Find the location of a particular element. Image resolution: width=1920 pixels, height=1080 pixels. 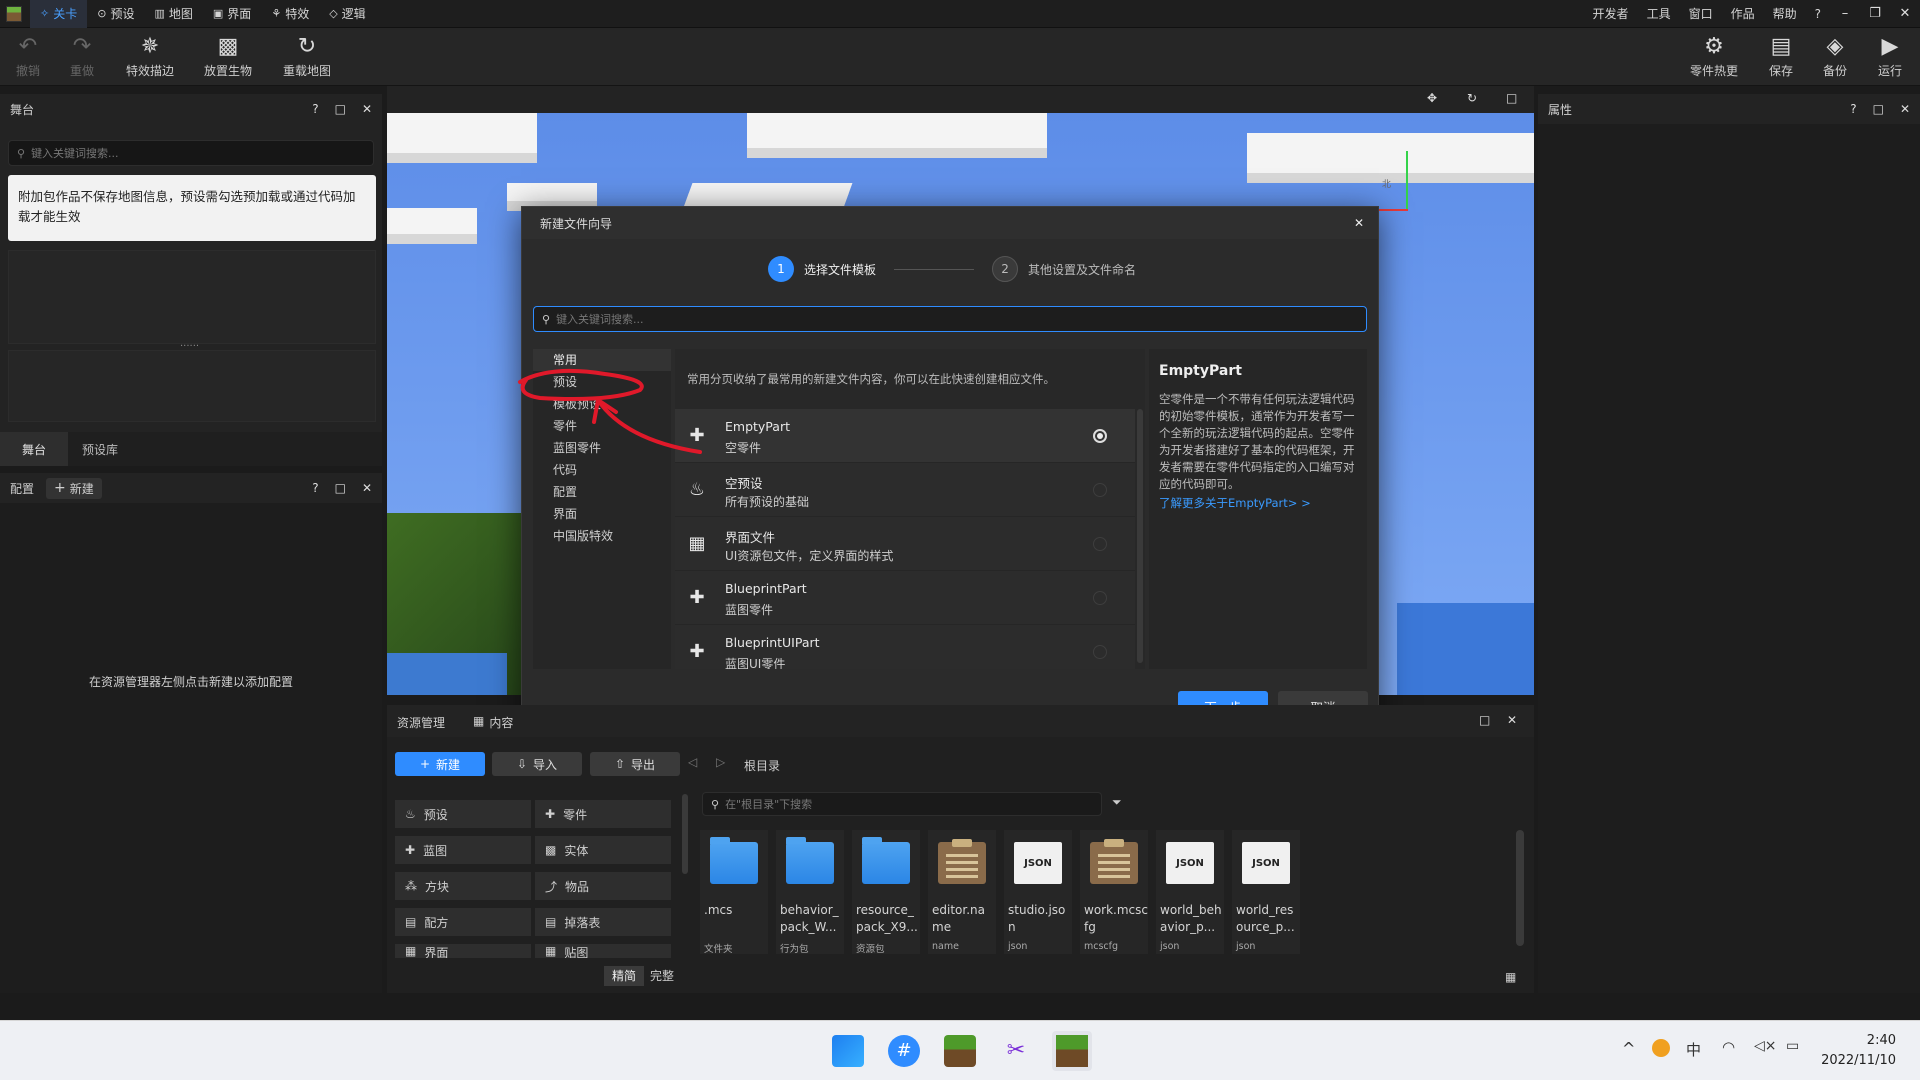

asset-cat-blueprint: ✚ 蓝图 is located at coordinates (463, 850).